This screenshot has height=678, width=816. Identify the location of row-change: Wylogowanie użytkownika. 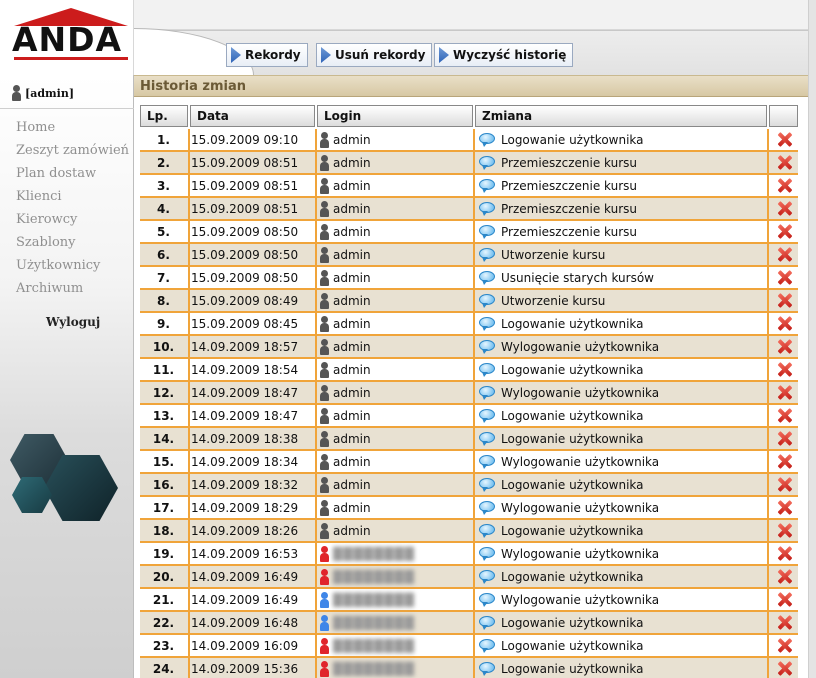
(623, 346).